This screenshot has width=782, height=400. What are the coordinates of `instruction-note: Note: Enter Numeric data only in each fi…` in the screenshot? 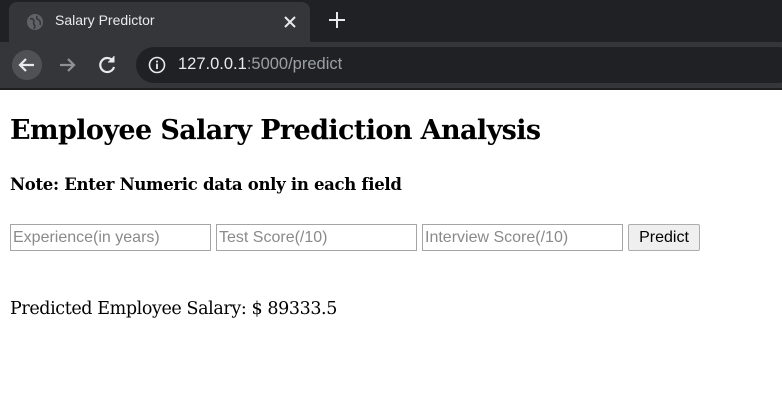 It's located at (206, 184).